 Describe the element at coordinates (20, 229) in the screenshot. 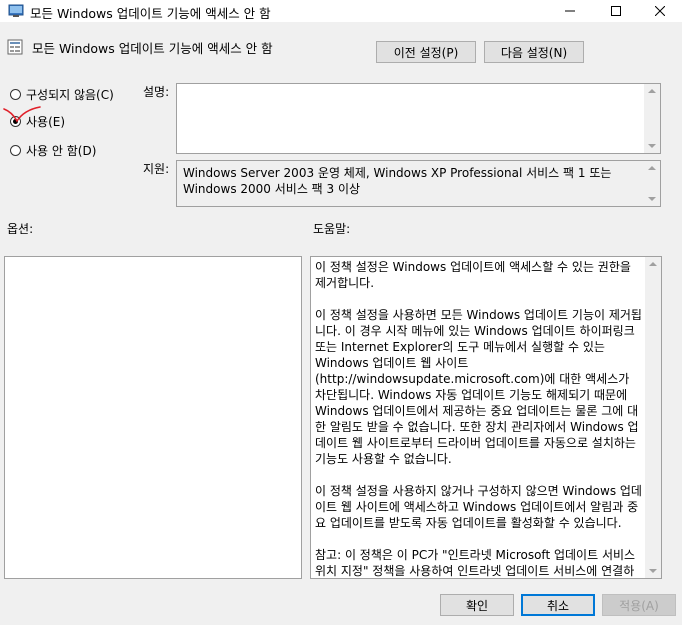

I see `options-label: 옵션:` at that location.